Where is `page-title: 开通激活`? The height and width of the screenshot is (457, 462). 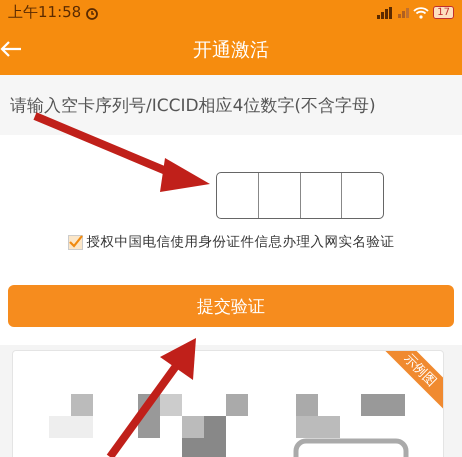
page-title: 开通激活 is located at coordinates (231, 50).